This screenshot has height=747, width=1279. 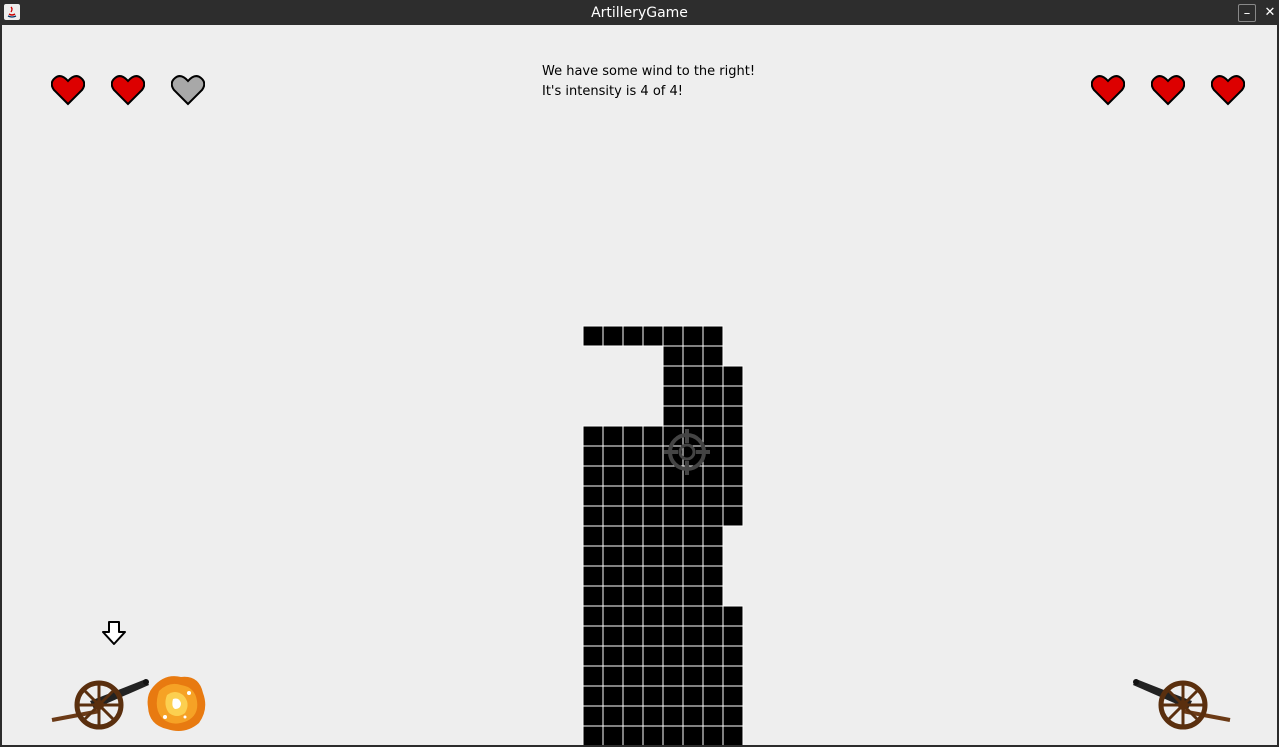 I want to click on explosion-icon, so click(x=176, y=703).